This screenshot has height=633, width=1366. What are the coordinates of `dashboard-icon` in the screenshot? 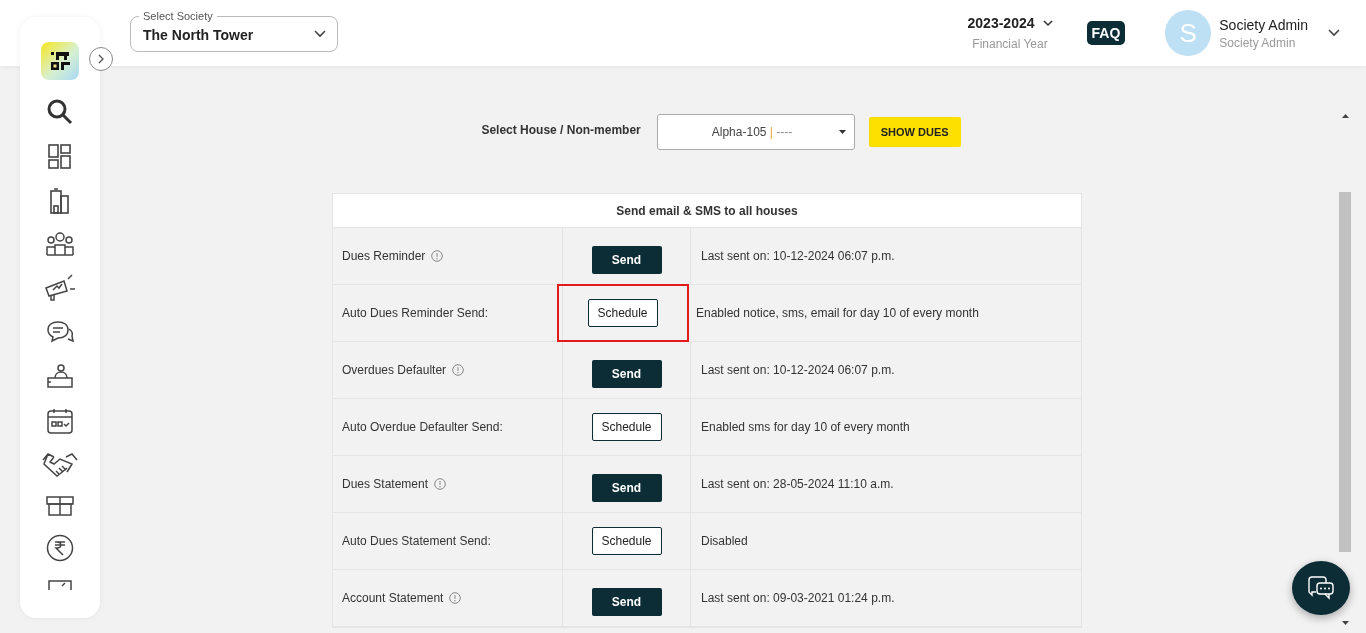 It's located at (60, 157).